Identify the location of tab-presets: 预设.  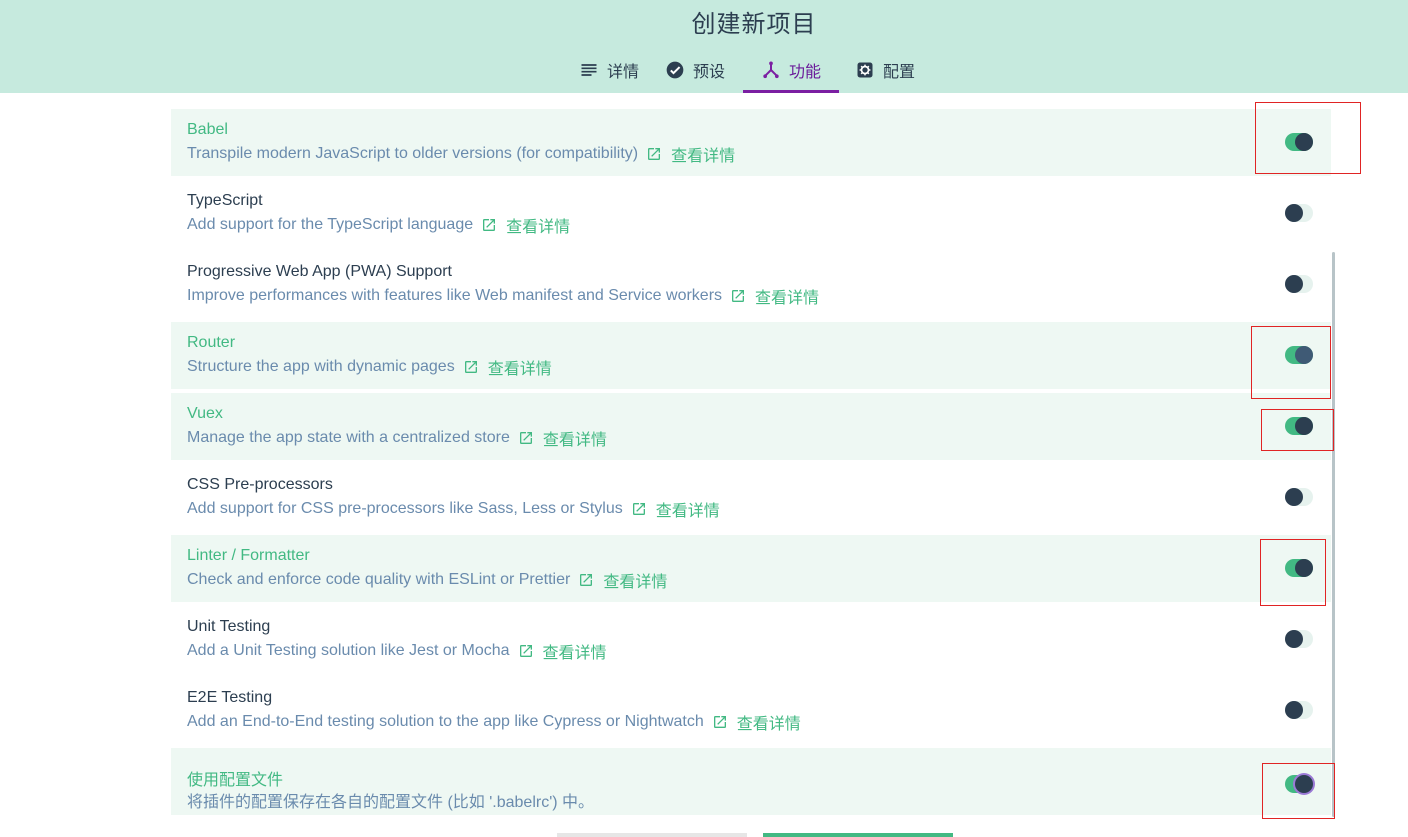
(698, 71).